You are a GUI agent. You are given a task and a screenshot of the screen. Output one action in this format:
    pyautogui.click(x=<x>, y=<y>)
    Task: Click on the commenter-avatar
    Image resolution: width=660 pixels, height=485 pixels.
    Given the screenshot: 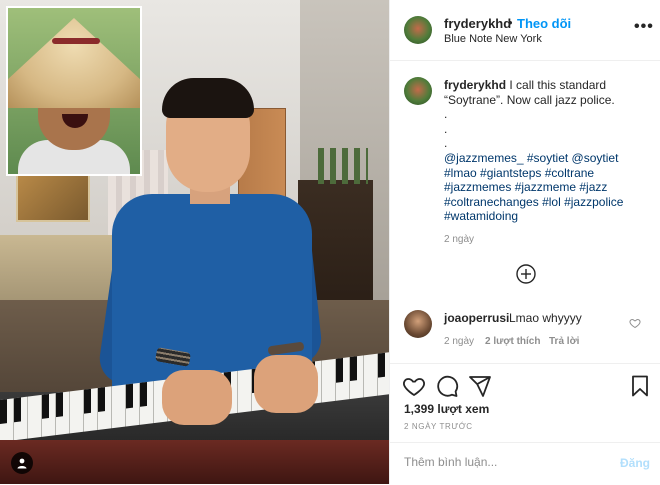 What is the action you would take?
    pyautogui.click(x=418, y=324)
    